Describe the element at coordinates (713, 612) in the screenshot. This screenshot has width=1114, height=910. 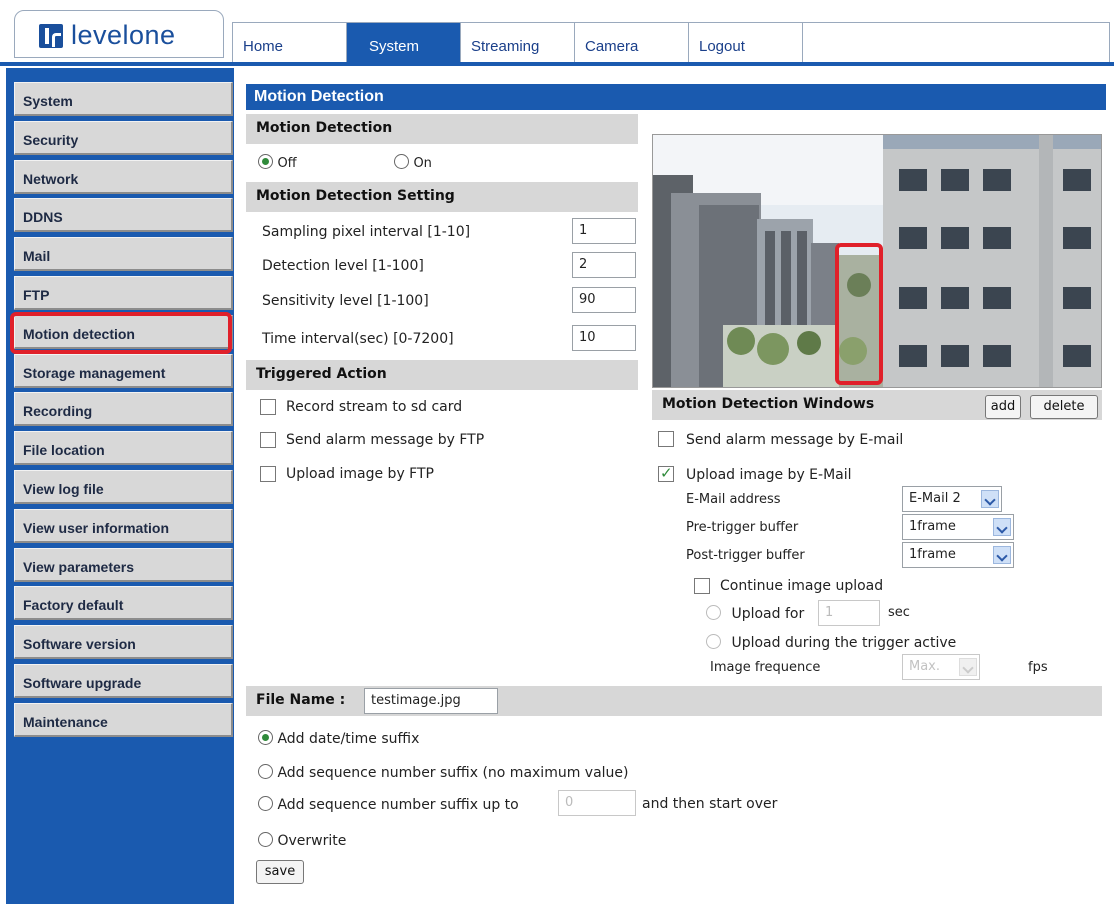
I see `upload-for-radio` at that location.